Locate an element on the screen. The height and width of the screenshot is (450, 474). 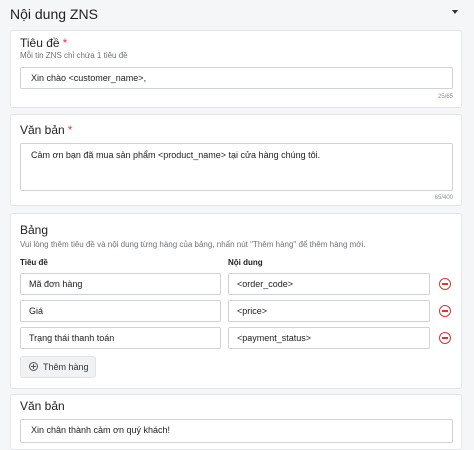
footer-card: Văn bản Xin chân thành cảm ơn quý khách! is located at coordinates (236, 422).